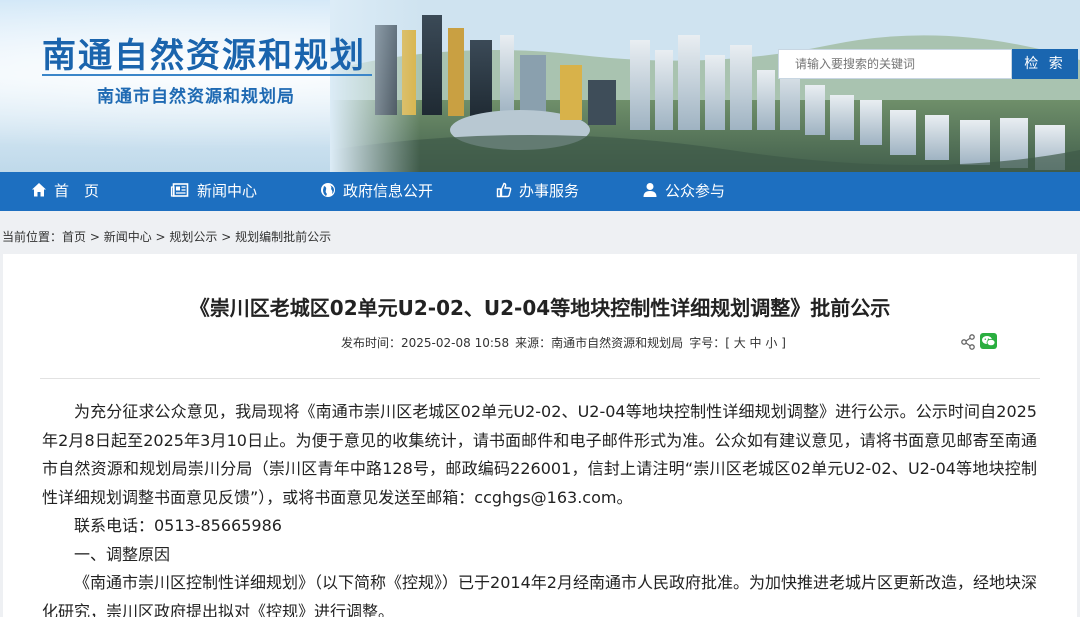  What do you see at coordinates (193, 237) in the screenshot?
I see `breadcrumb-plan-notice: 规划公示` at bounding box center [193, 237].